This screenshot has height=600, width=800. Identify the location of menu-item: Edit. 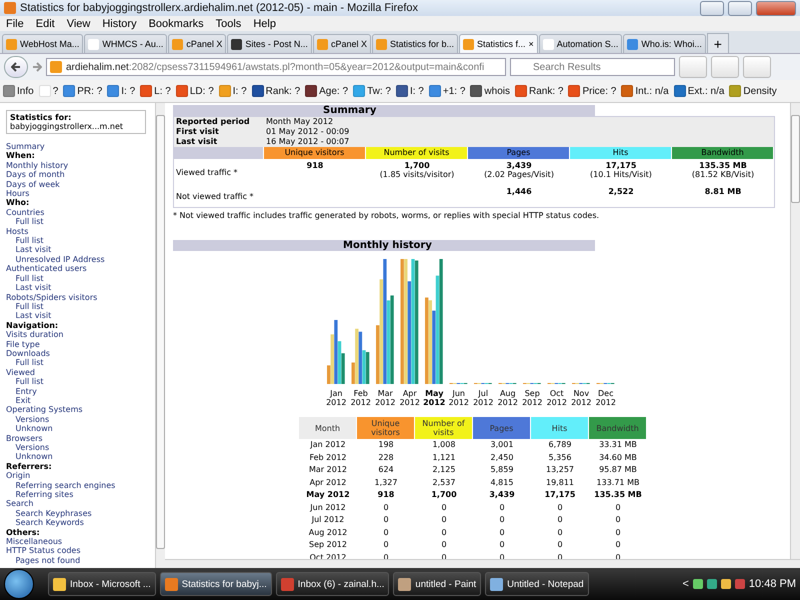
(45, 24).